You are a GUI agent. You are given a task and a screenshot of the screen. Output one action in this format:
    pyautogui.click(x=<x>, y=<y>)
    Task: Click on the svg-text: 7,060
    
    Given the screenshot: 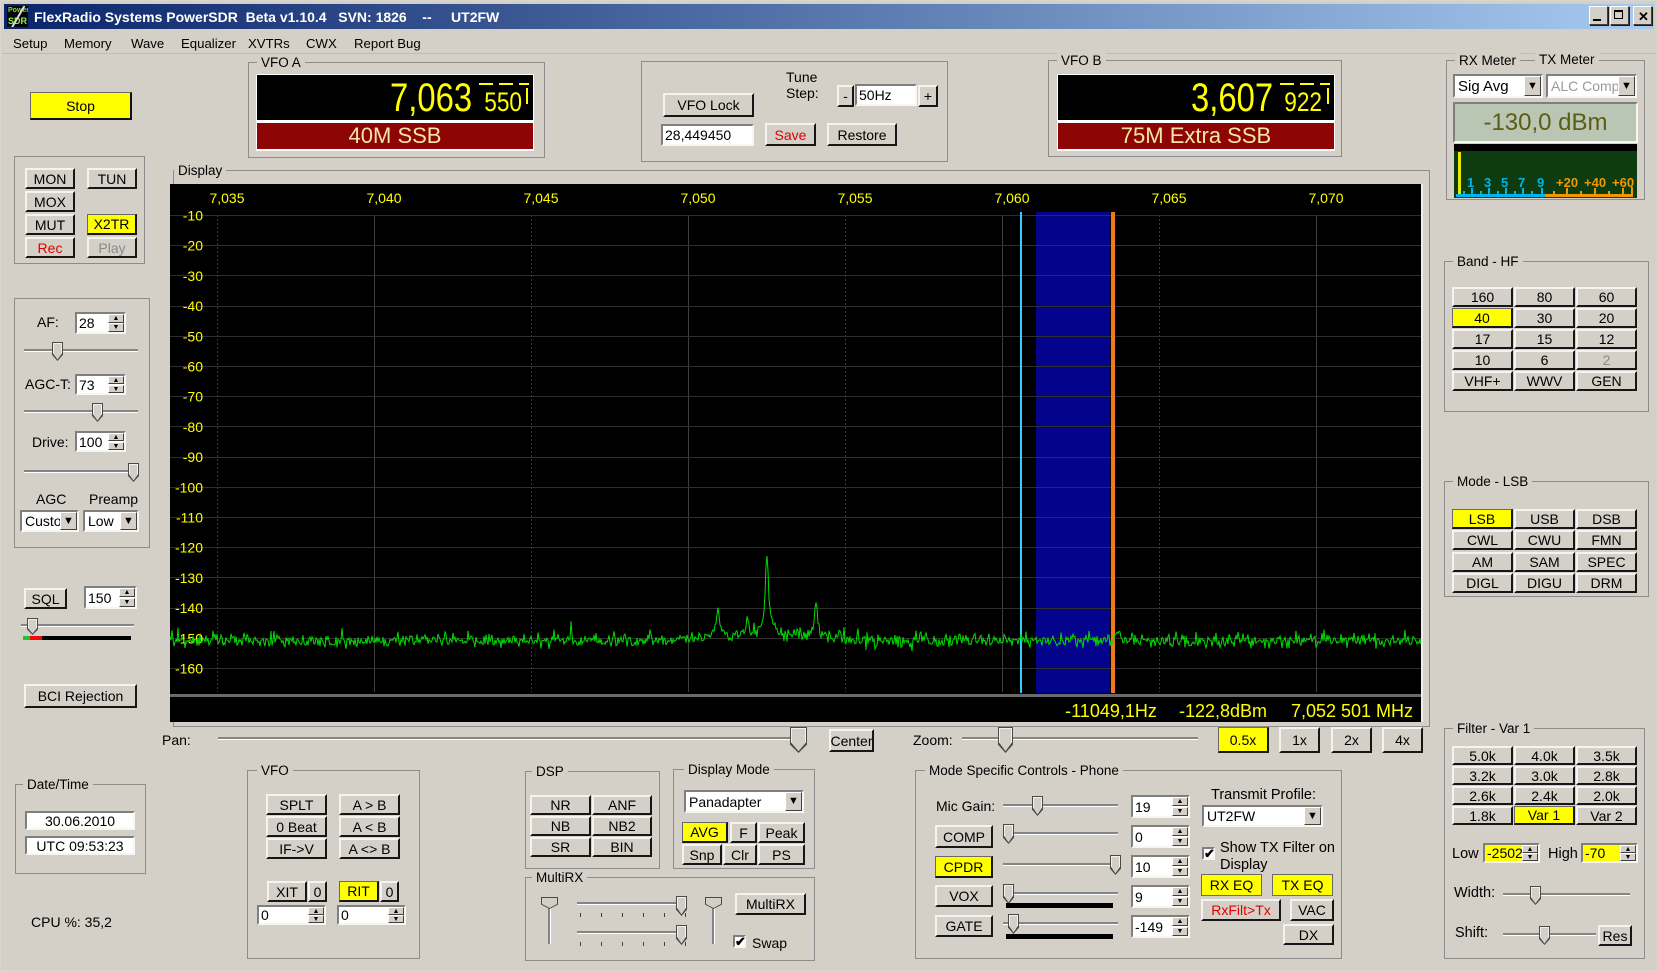 What is the action you would take?
    pyautogui.click(x=1011, y=198)
    